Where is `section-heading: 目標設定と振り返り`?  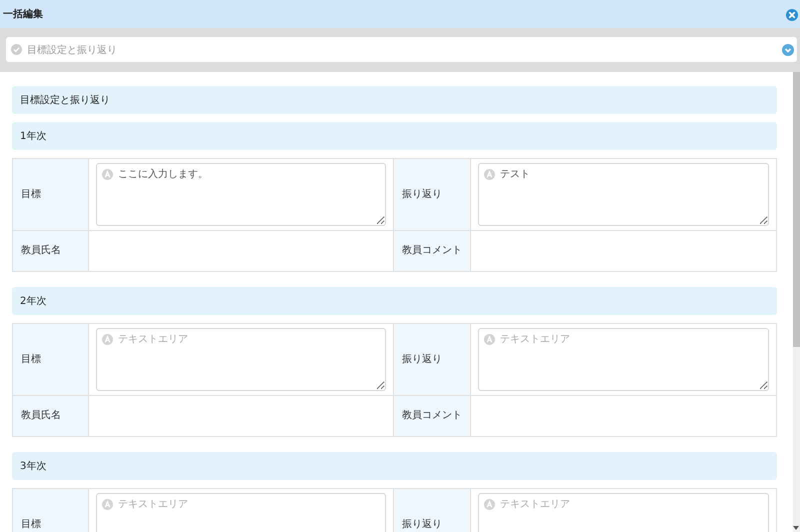
section-heading: 目標設定と振り返り is located at coordinates (394, 100).